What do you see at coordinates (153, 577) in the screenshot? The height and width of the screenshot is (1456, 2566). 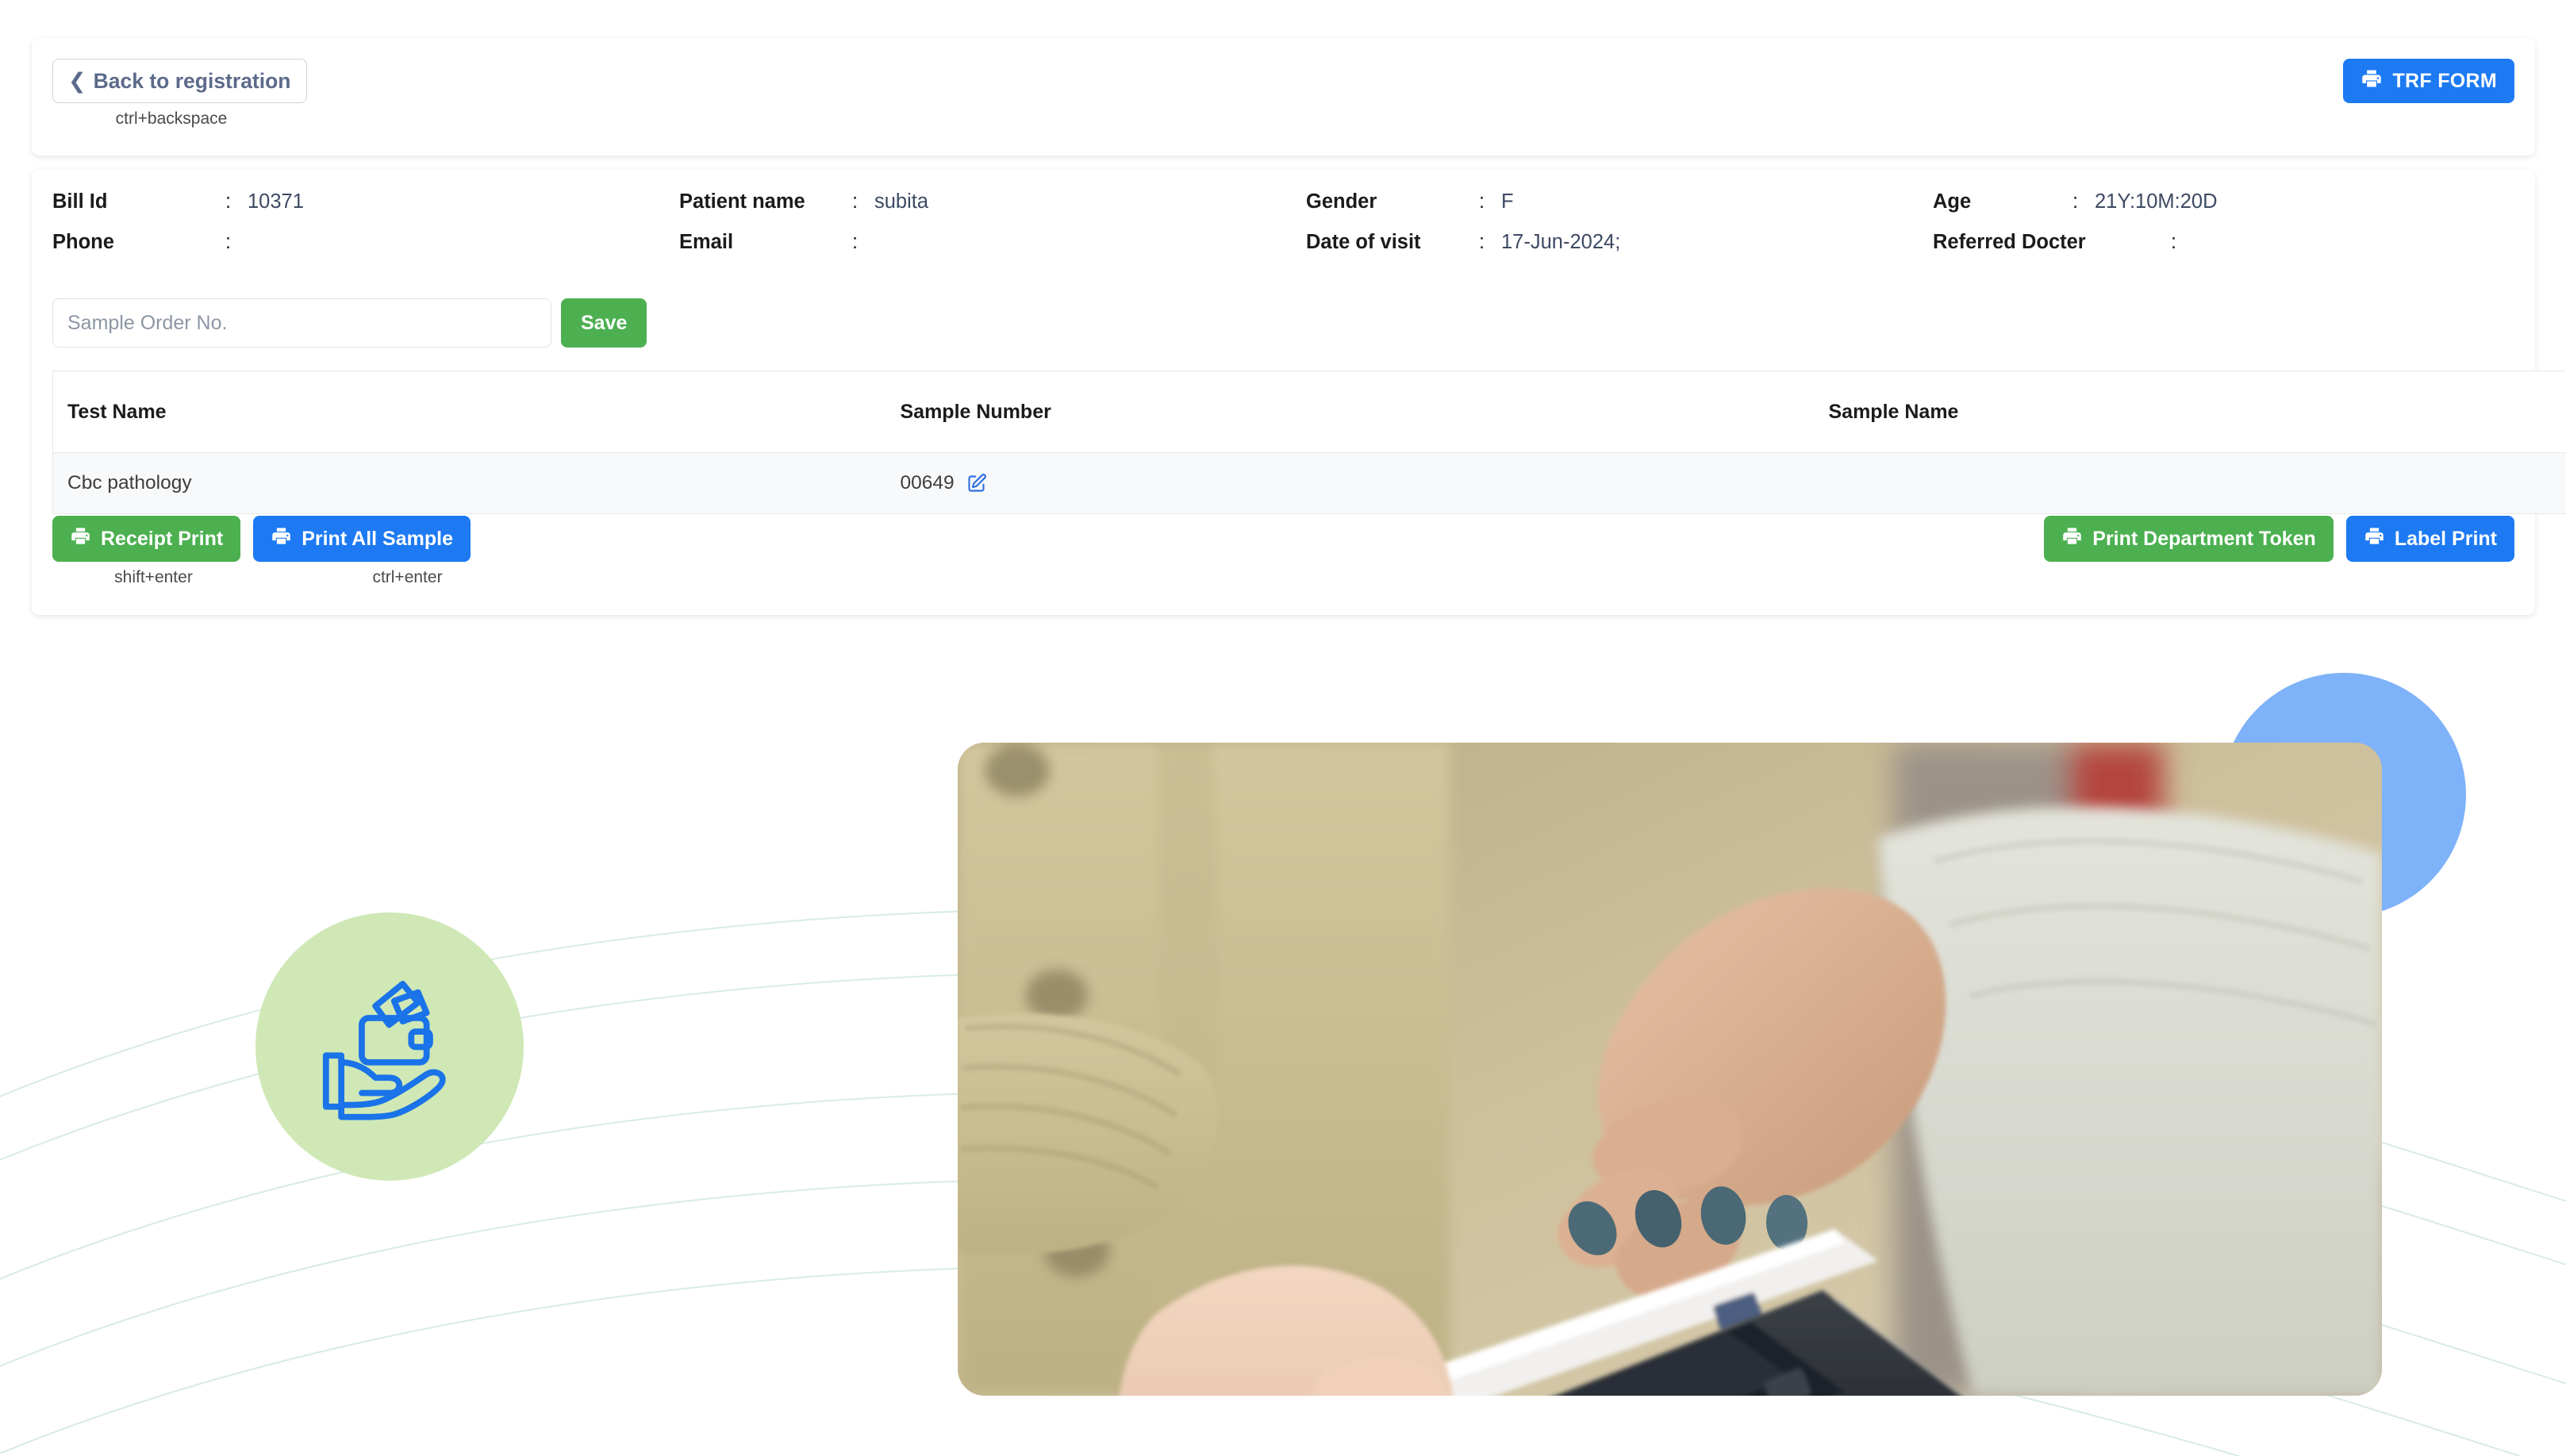 I see `receipt-print-hint: shift+enter` at bounding box center [153, 577].